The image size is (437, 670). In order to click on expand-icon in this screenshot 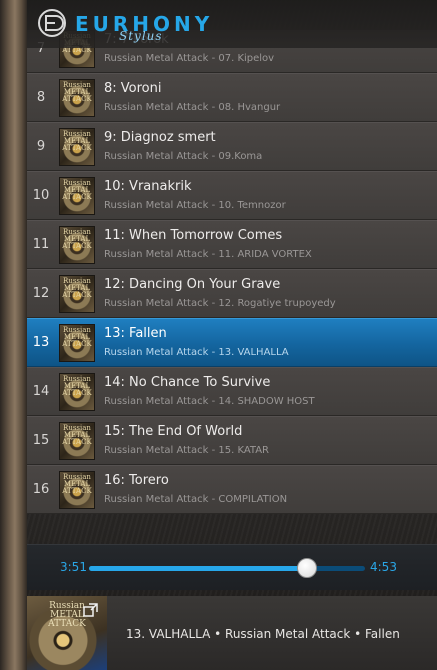, I will do `click(91, 610)`.